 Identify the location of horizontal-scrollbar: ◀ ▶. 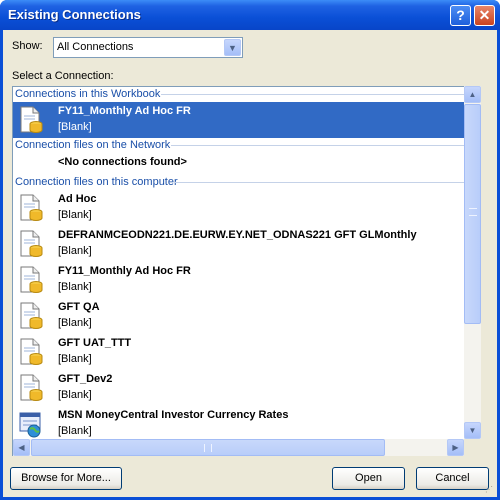
(238, 447).